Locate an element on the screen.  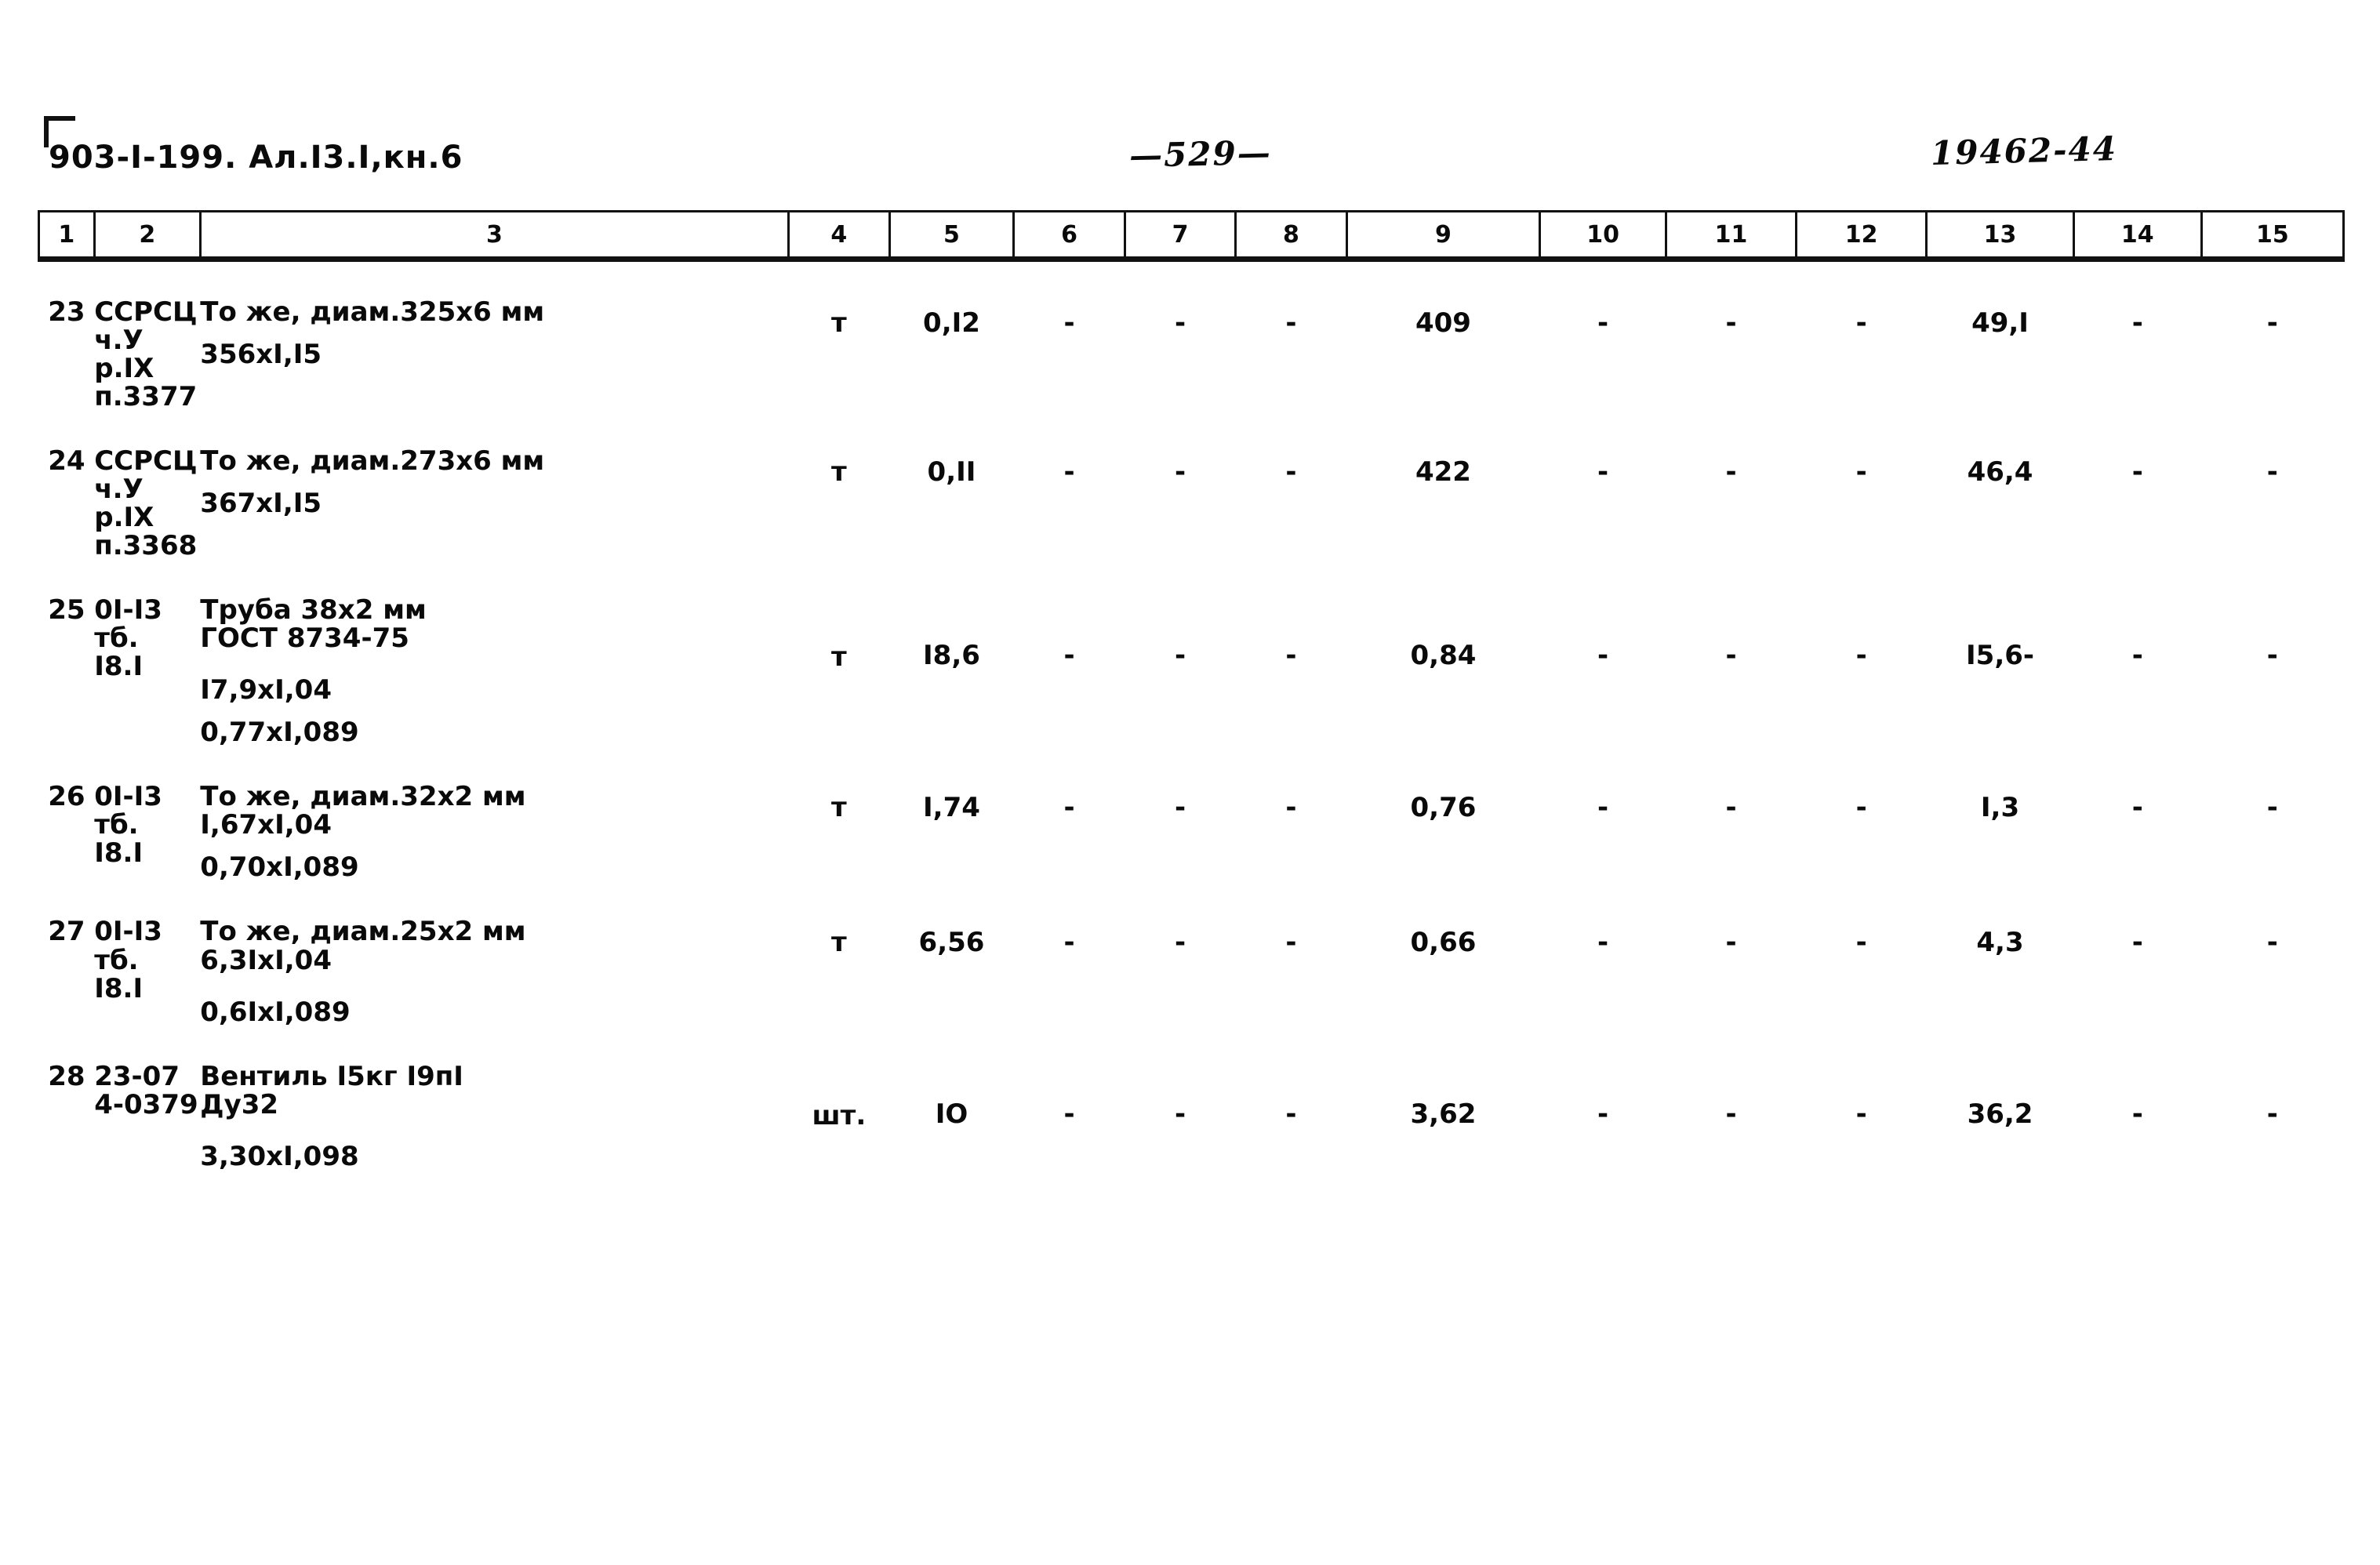
row-number: 27 is located at coordinates (66, 932).